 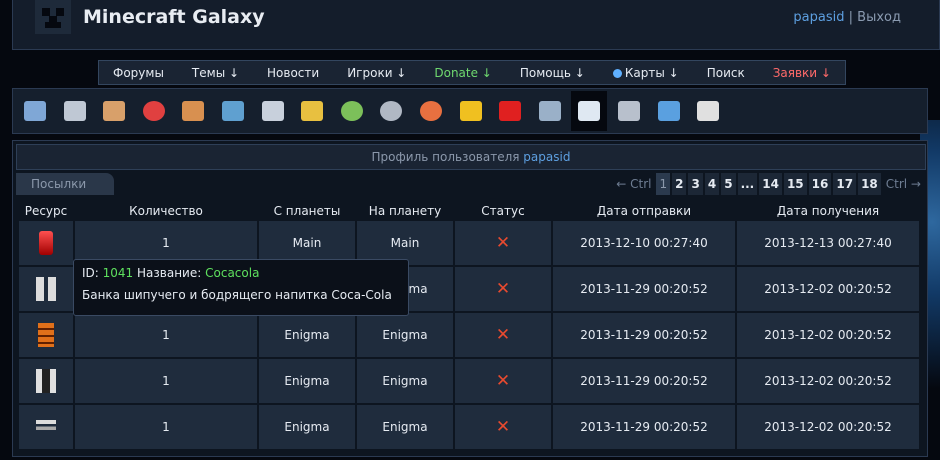 I want to click on icon-toolbar, so click(x=470, y=111).